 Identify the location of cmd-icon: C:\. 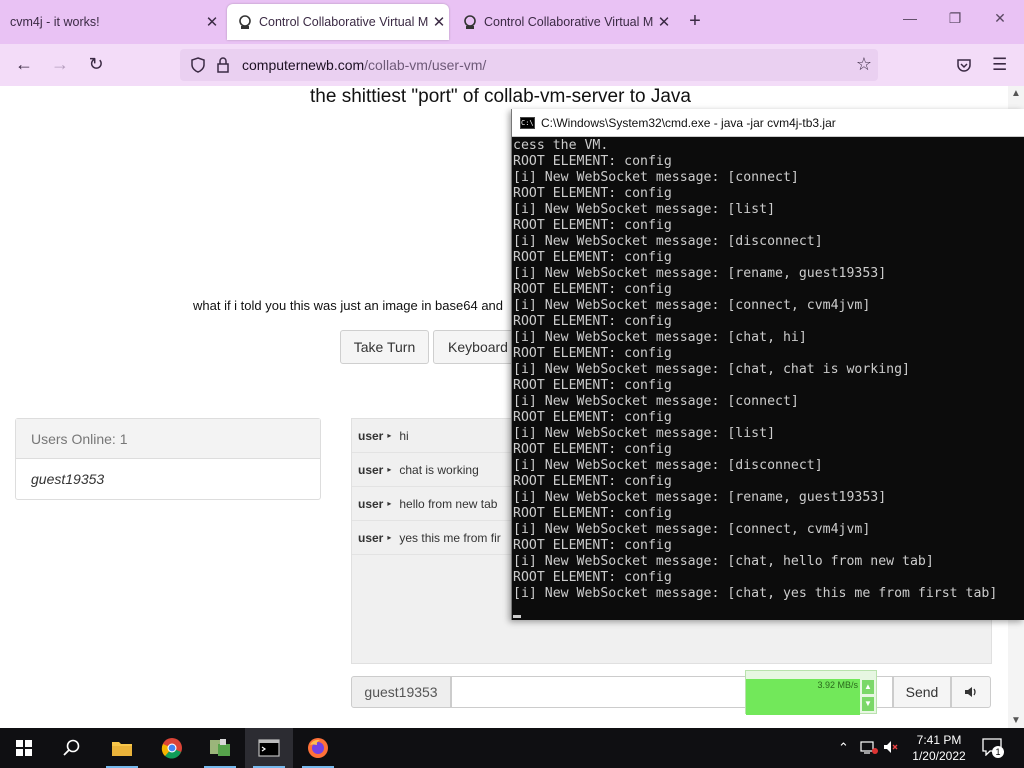
(527, 122).